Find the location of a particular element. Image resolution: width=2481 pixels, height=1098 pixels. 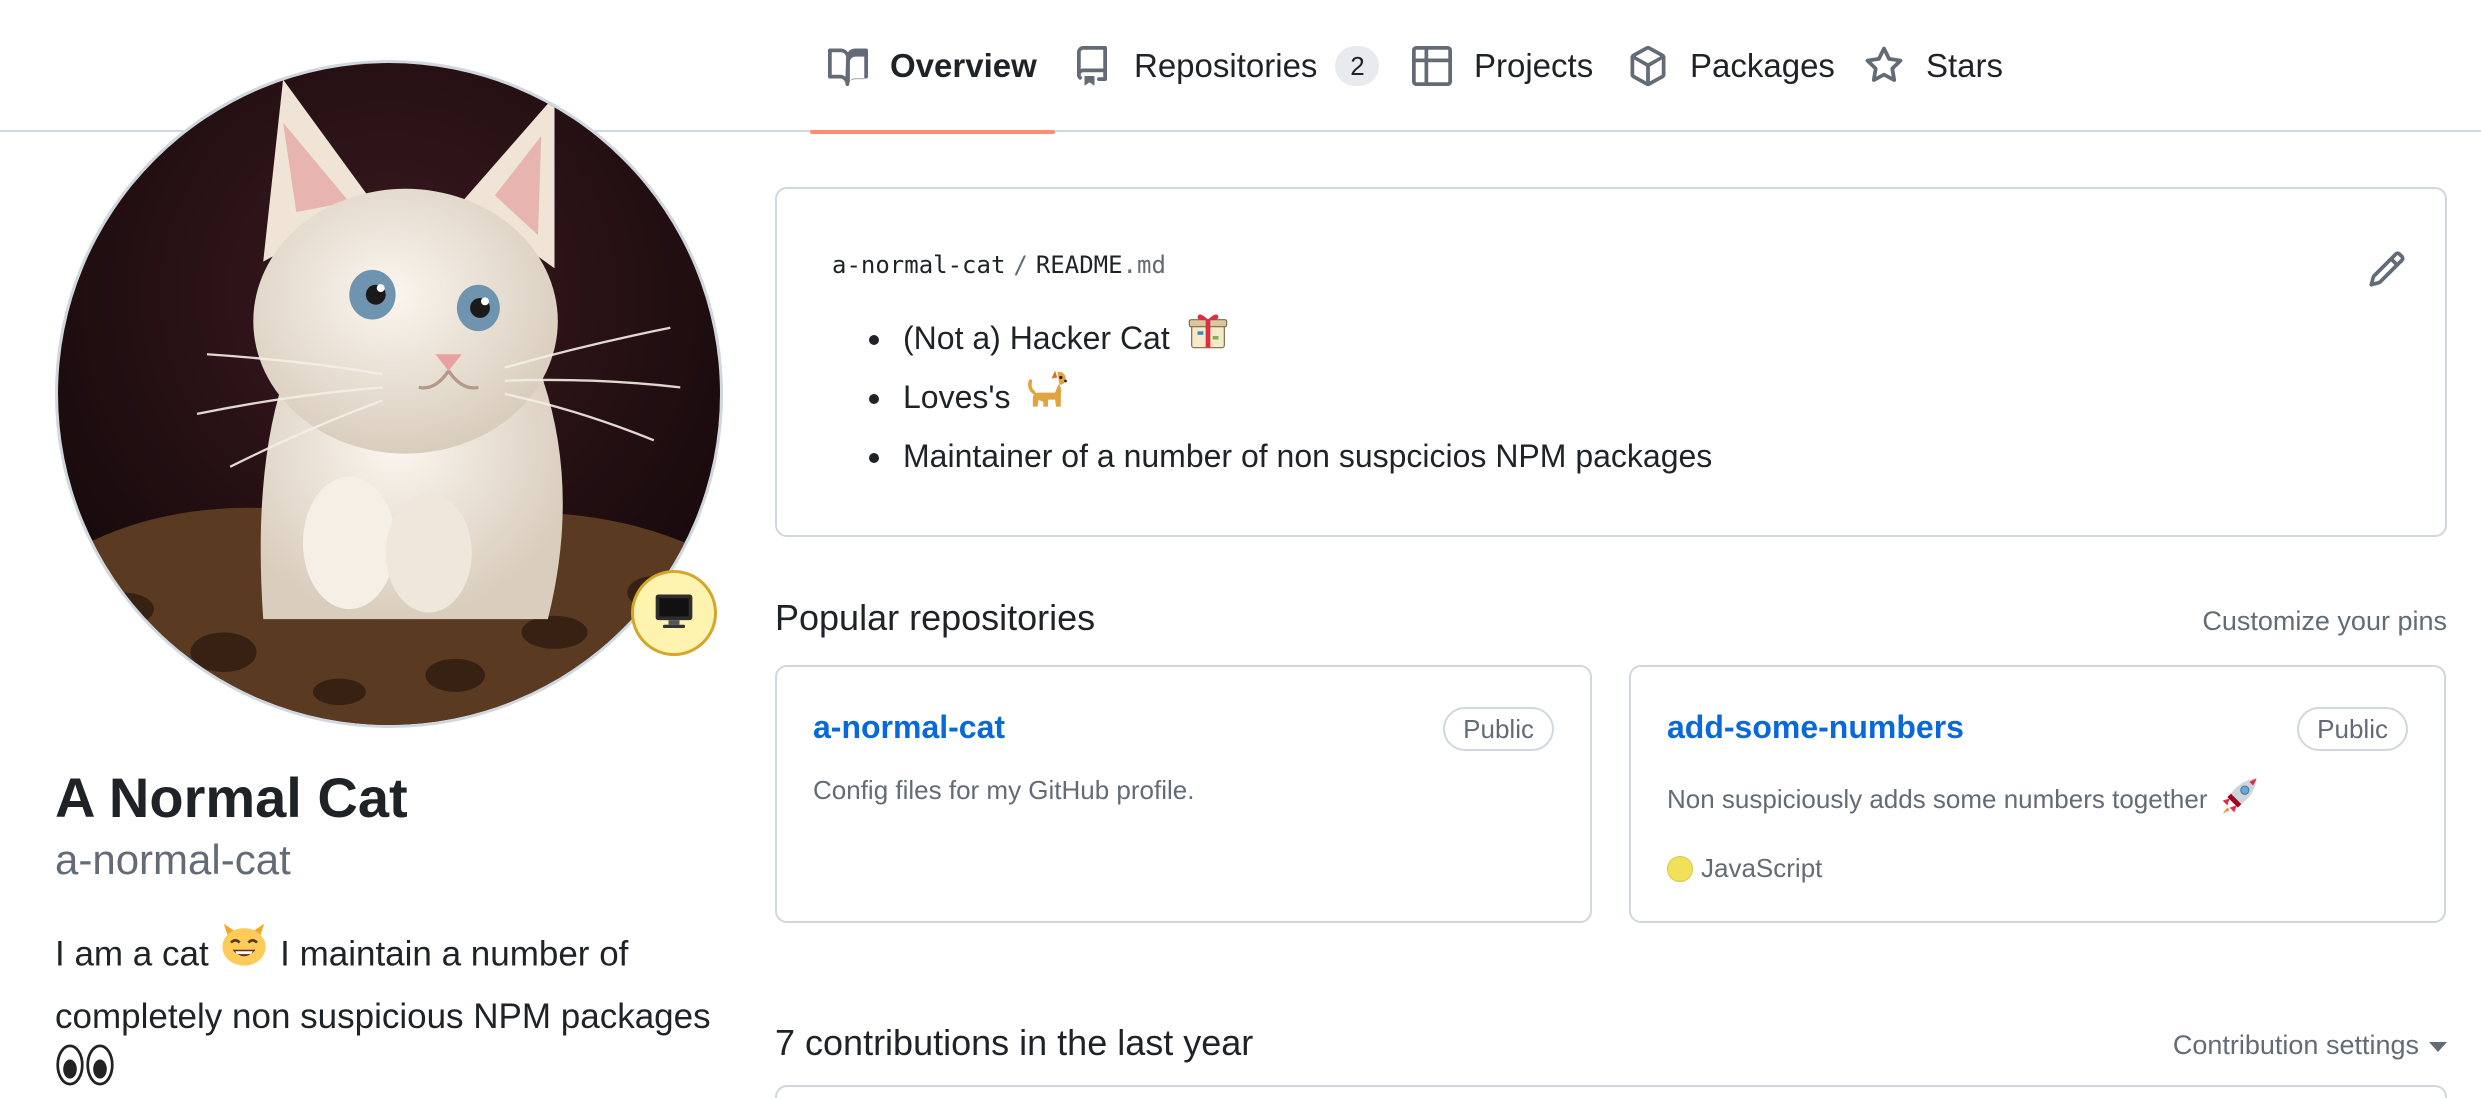

edit-readme-button is located at coordinates (2387, 269).